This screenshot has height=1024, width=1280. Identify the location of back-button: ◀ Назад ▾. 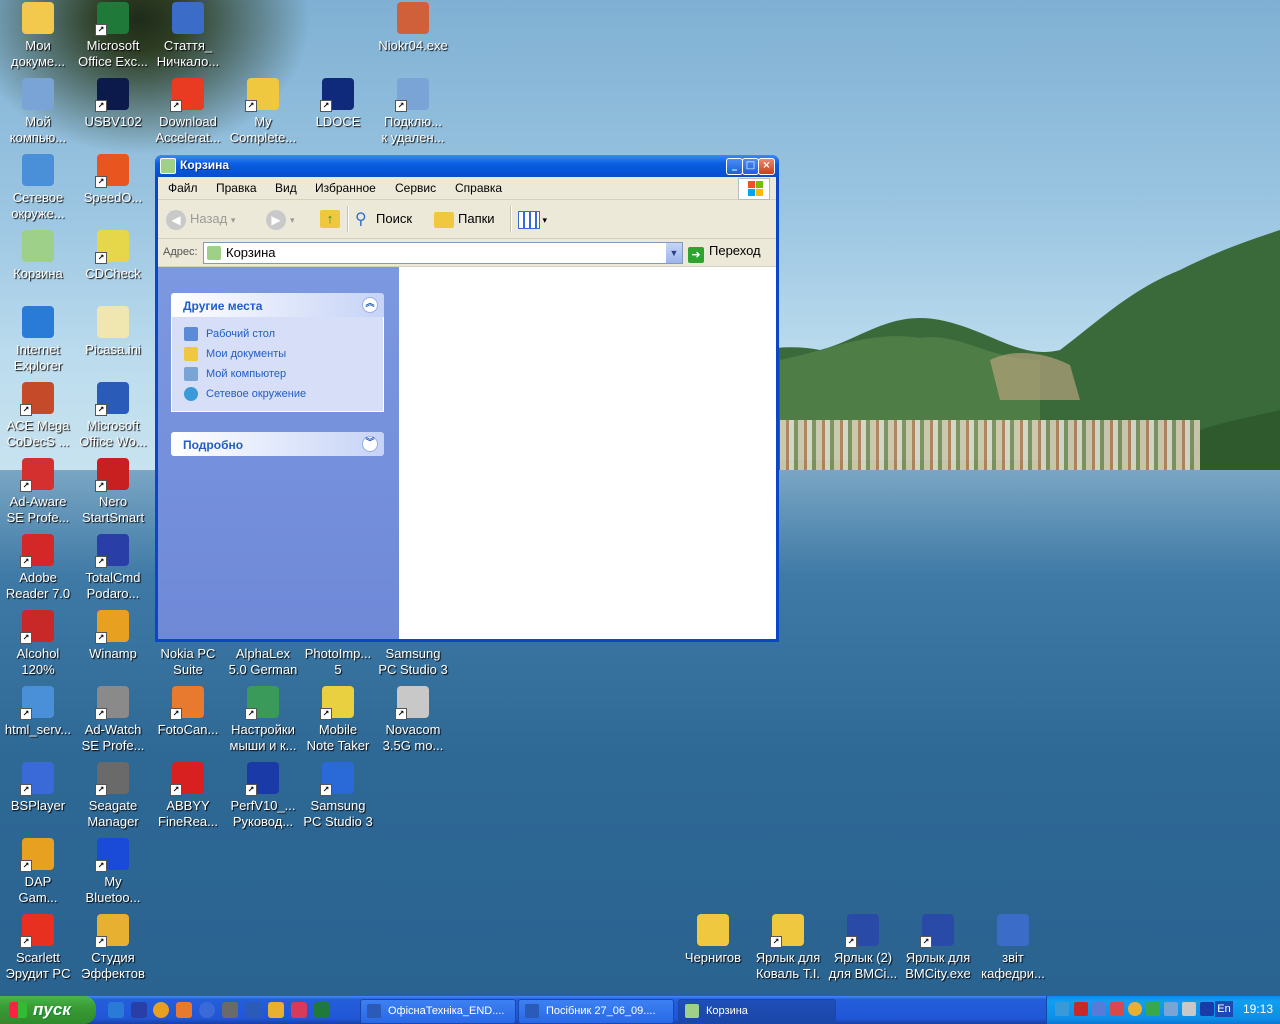
(200, 219).